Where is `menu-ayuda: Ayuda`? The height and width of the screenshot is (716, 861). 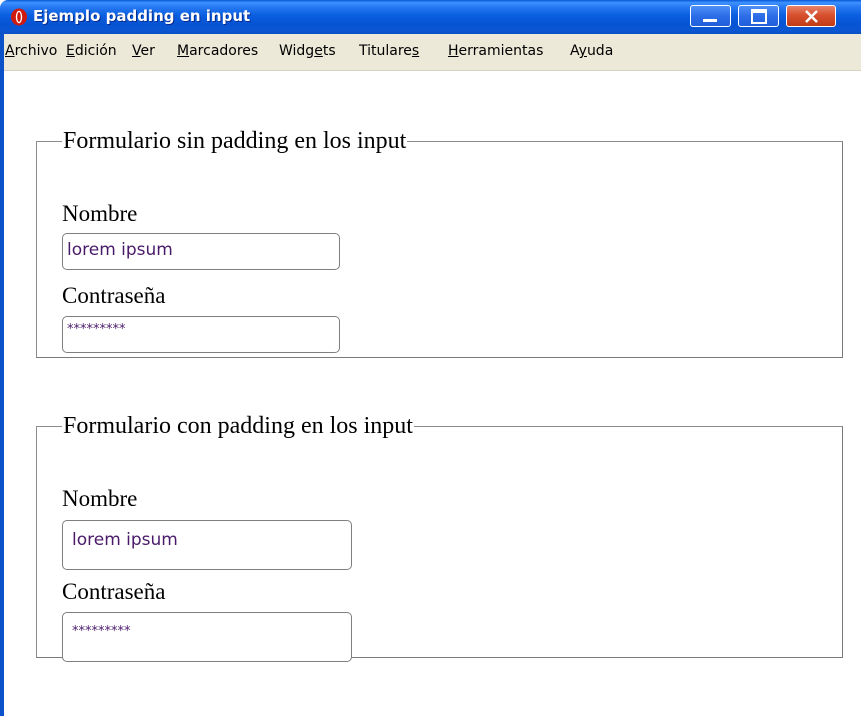 menu-ayuda: Ayuda is located at coordinates (591, 51).